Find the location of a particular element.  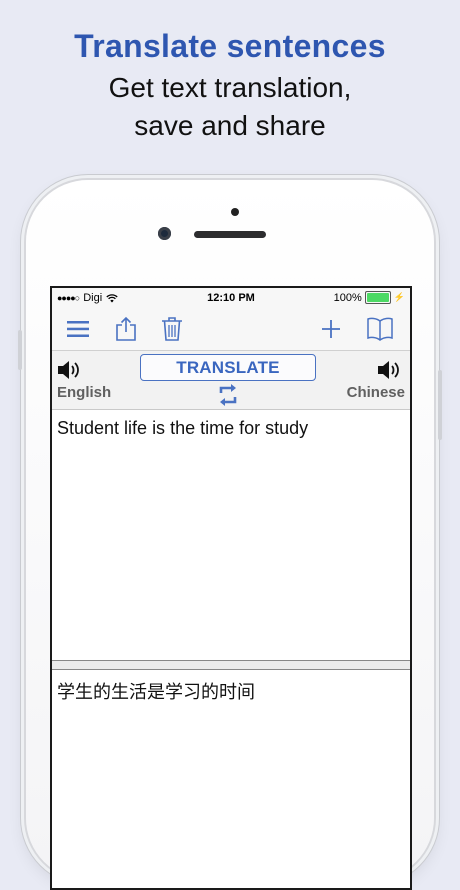

source-language-label: English is located at coordinates (84, 392).